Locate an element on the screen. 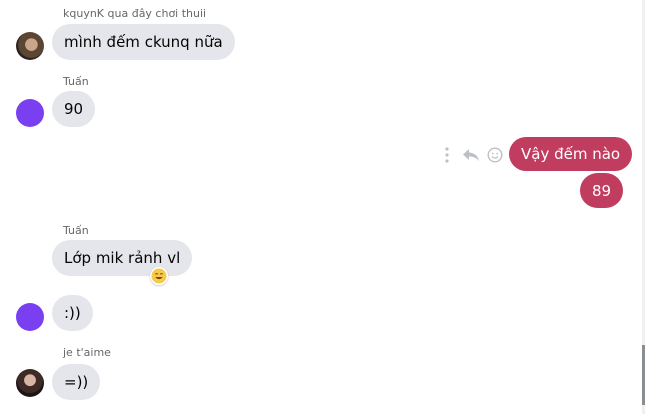 This screenshot has width=645, height=414. message-bubble: :)) is located at coordinates (72, 313).